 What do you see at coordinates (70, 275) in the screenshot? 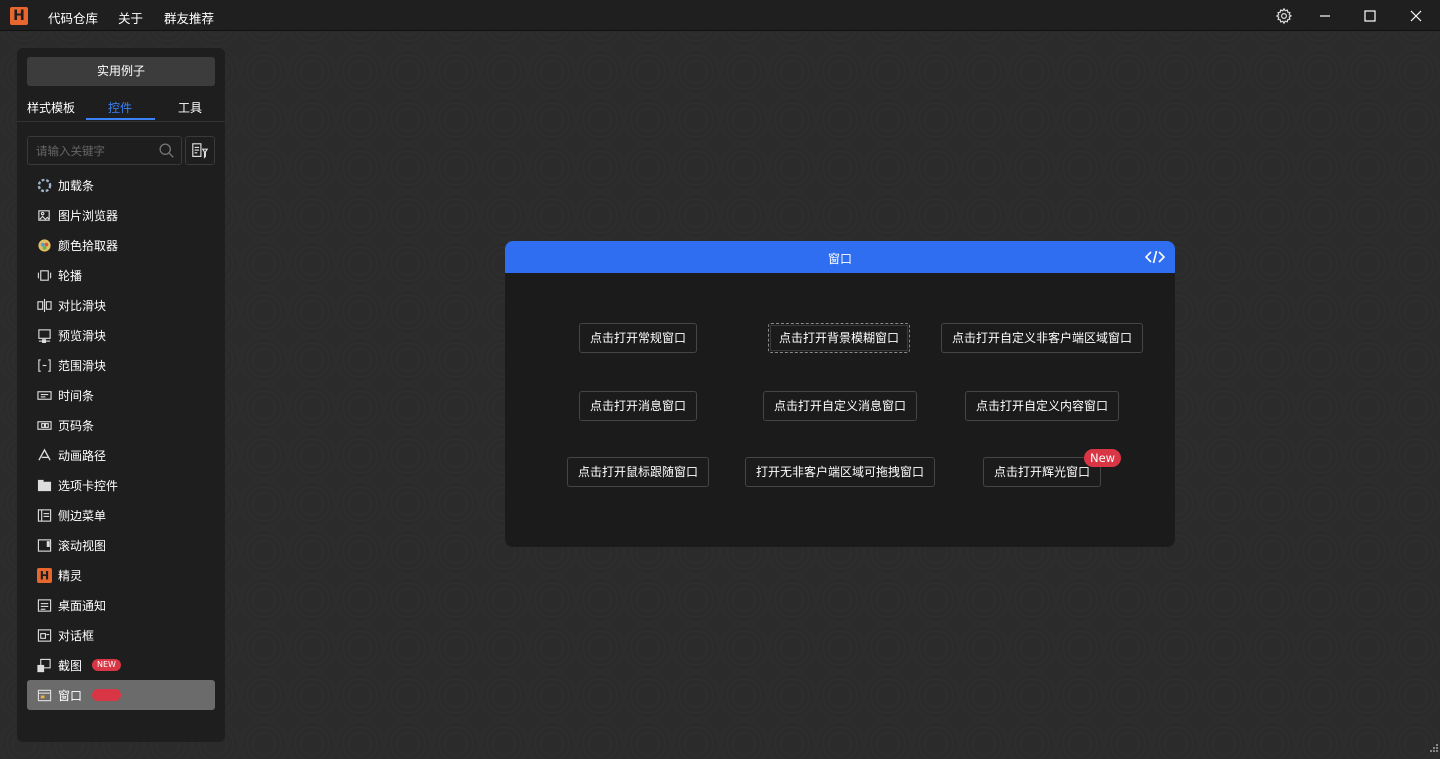
I see `list-item-label: 轮播` at bounding box center [70, 275].